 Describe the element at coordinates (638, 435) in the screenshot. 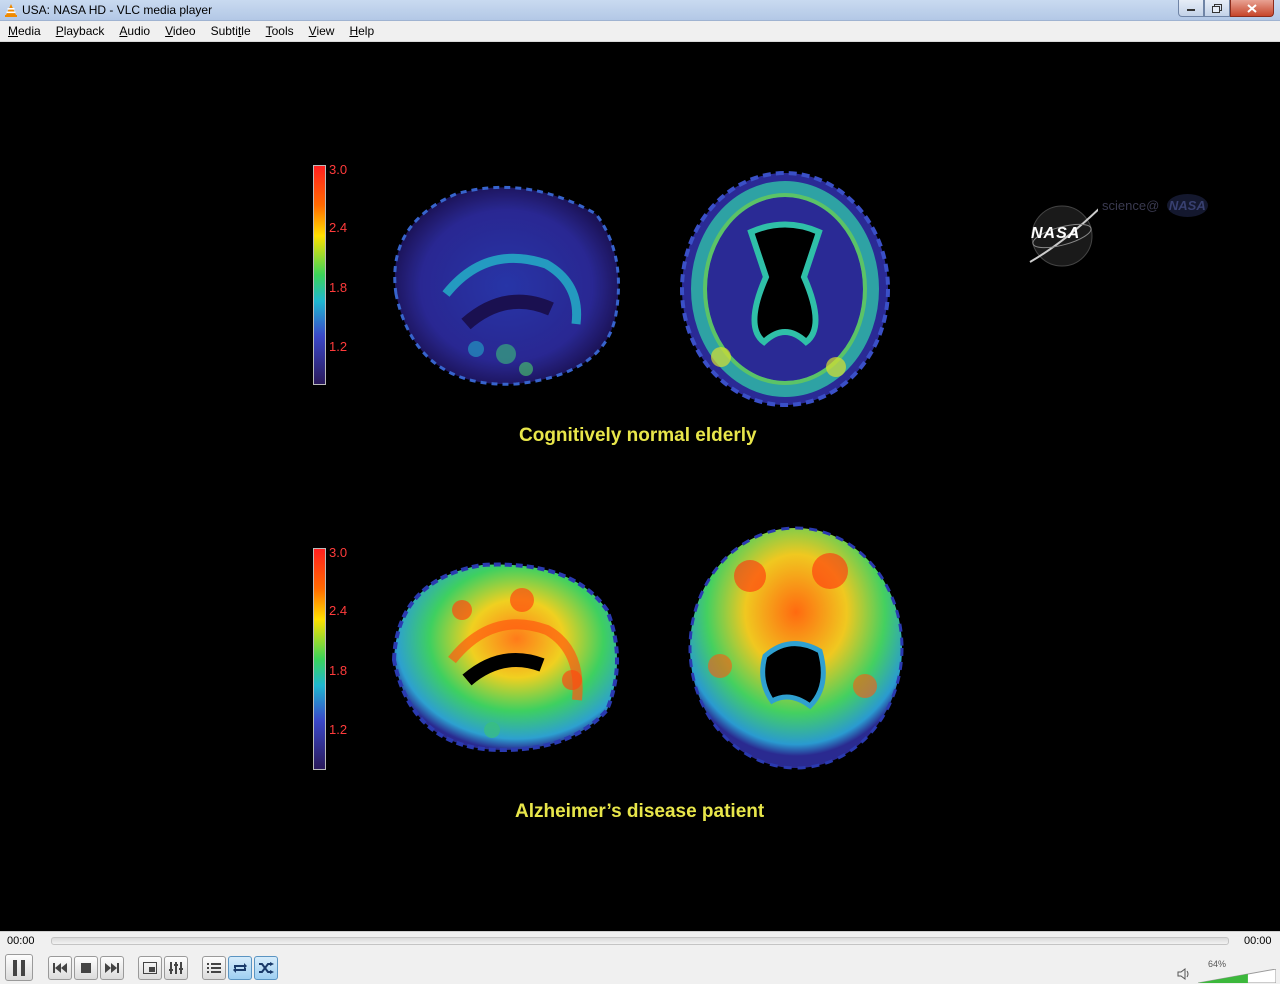

I see `caption-normal: Cognitively normal elderly` at that location.